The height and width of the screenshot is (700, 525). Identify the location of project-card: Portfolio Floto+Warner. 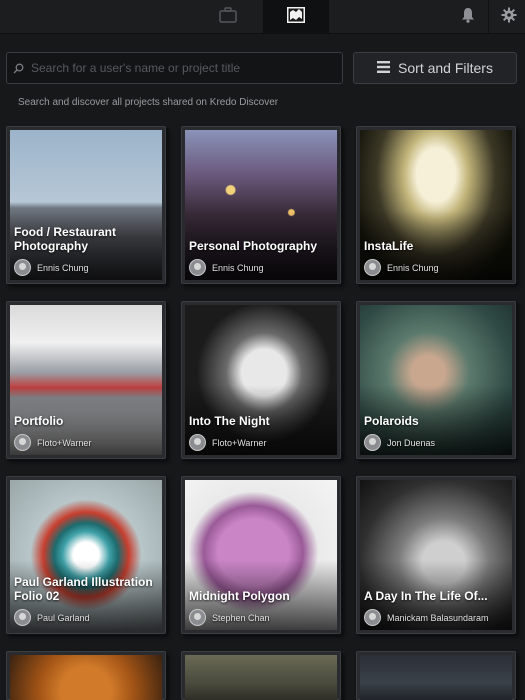
(86, 380).